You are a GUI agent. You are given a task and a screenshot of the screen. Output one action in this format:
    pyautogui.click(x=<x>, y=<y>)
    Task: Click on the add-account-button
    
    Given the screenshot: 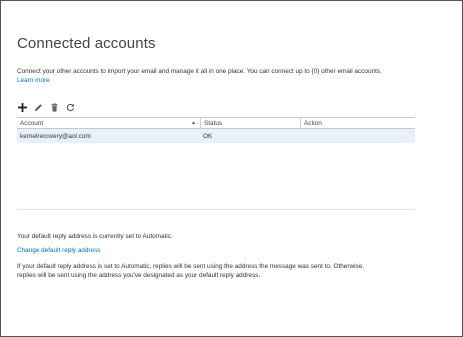 What is the action you would take?
    pyautogui.click(x=22, y=107)
    